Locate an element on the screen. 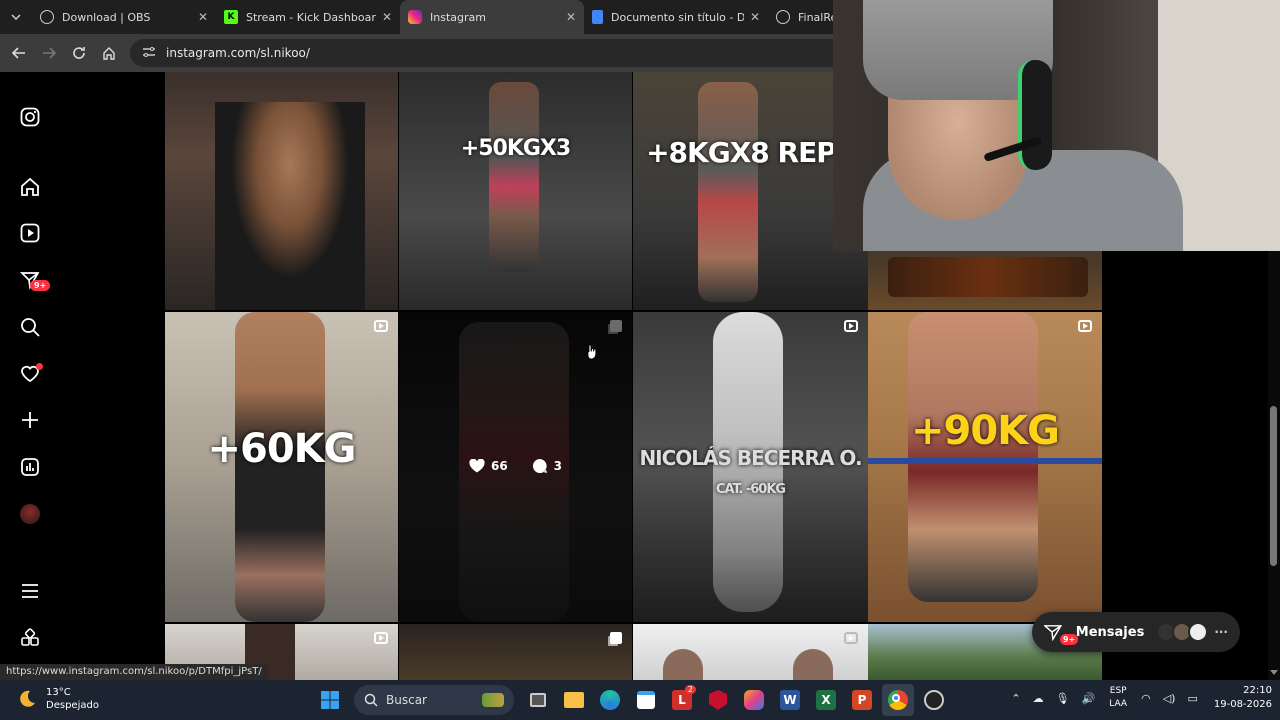 The width and height of the screenshot is (1280, 720). more-dots-icon: ··· is located at coordinates (1221, 632).